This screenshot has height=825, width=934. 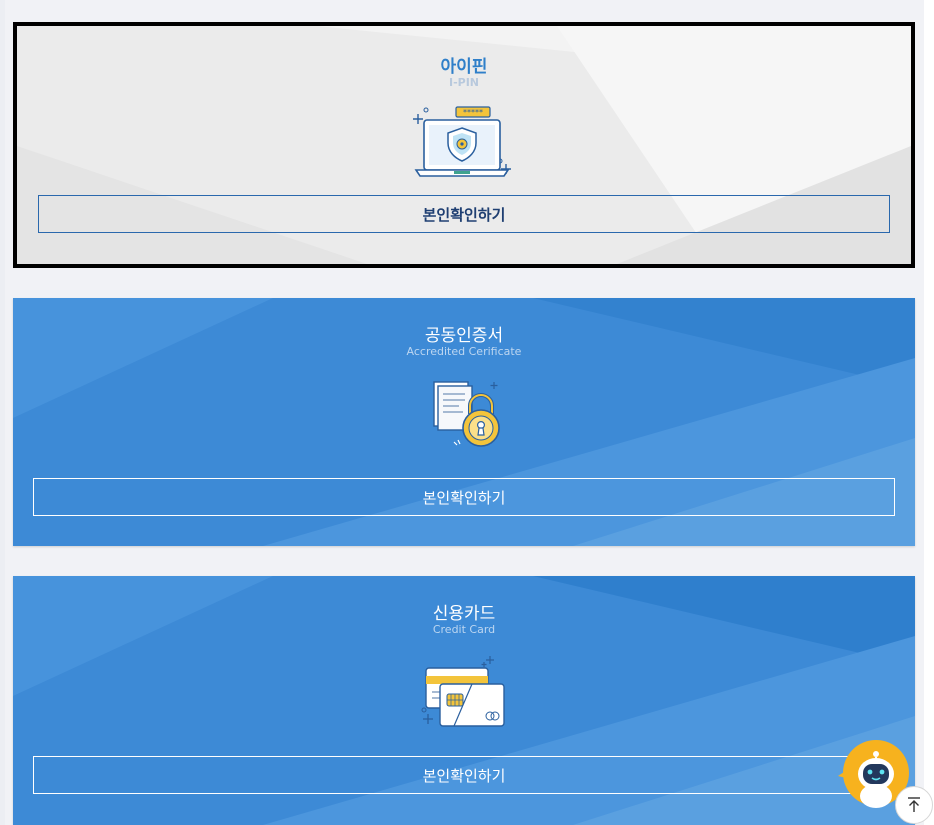 I want to click on certificate-verify-button: 본인확인하기, so click(x=464, y=497).